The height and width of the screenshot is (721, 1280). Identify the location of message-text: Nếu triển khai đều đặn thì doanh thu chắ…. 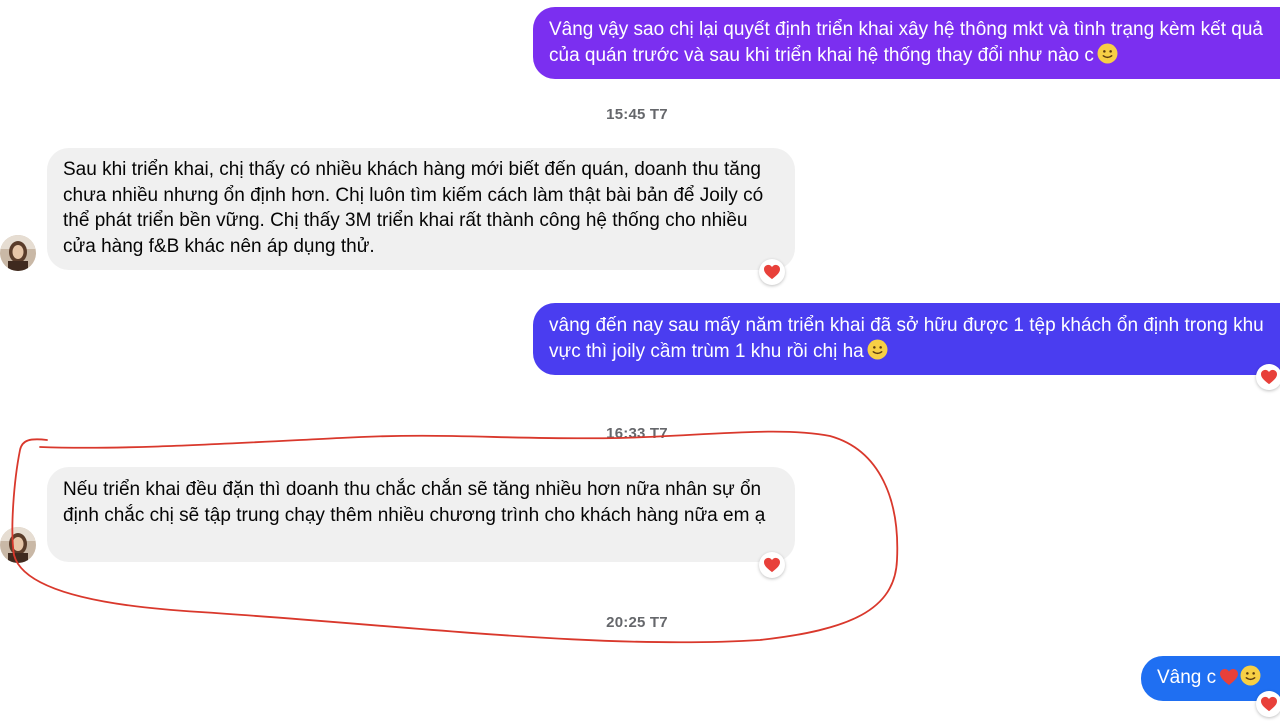
(414, 502).